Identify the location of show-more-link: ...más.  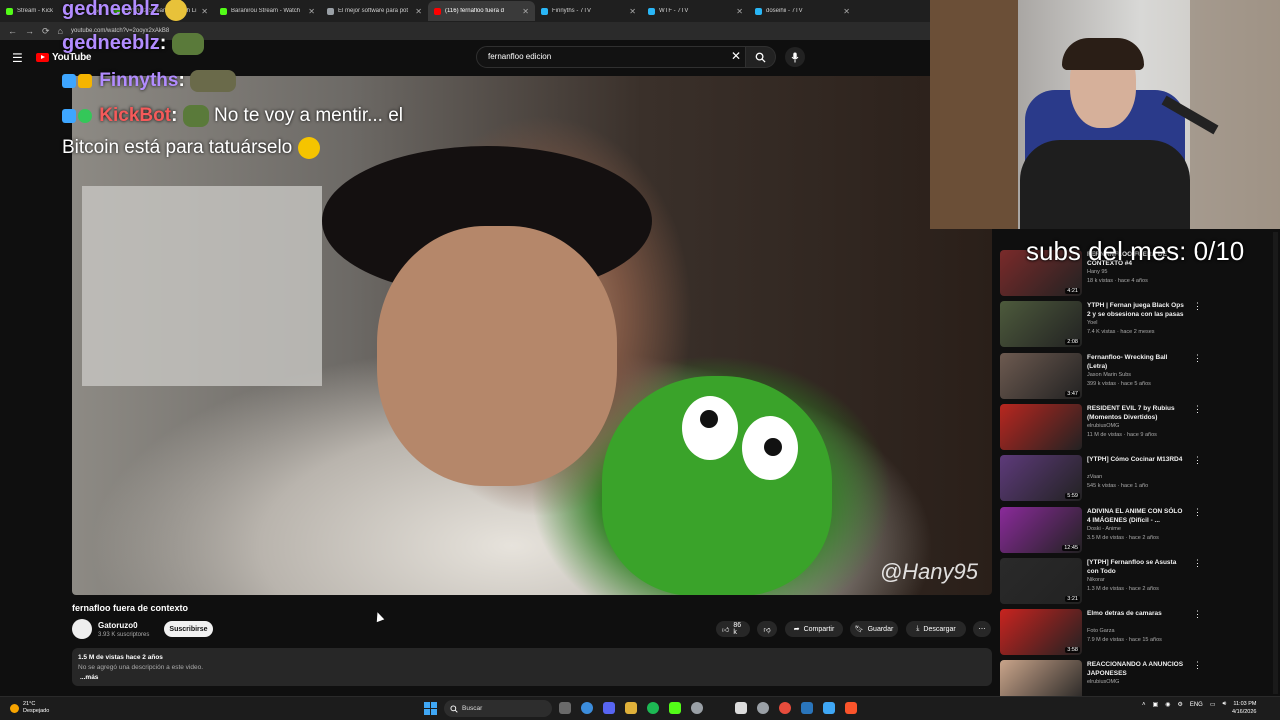
(89, 677).